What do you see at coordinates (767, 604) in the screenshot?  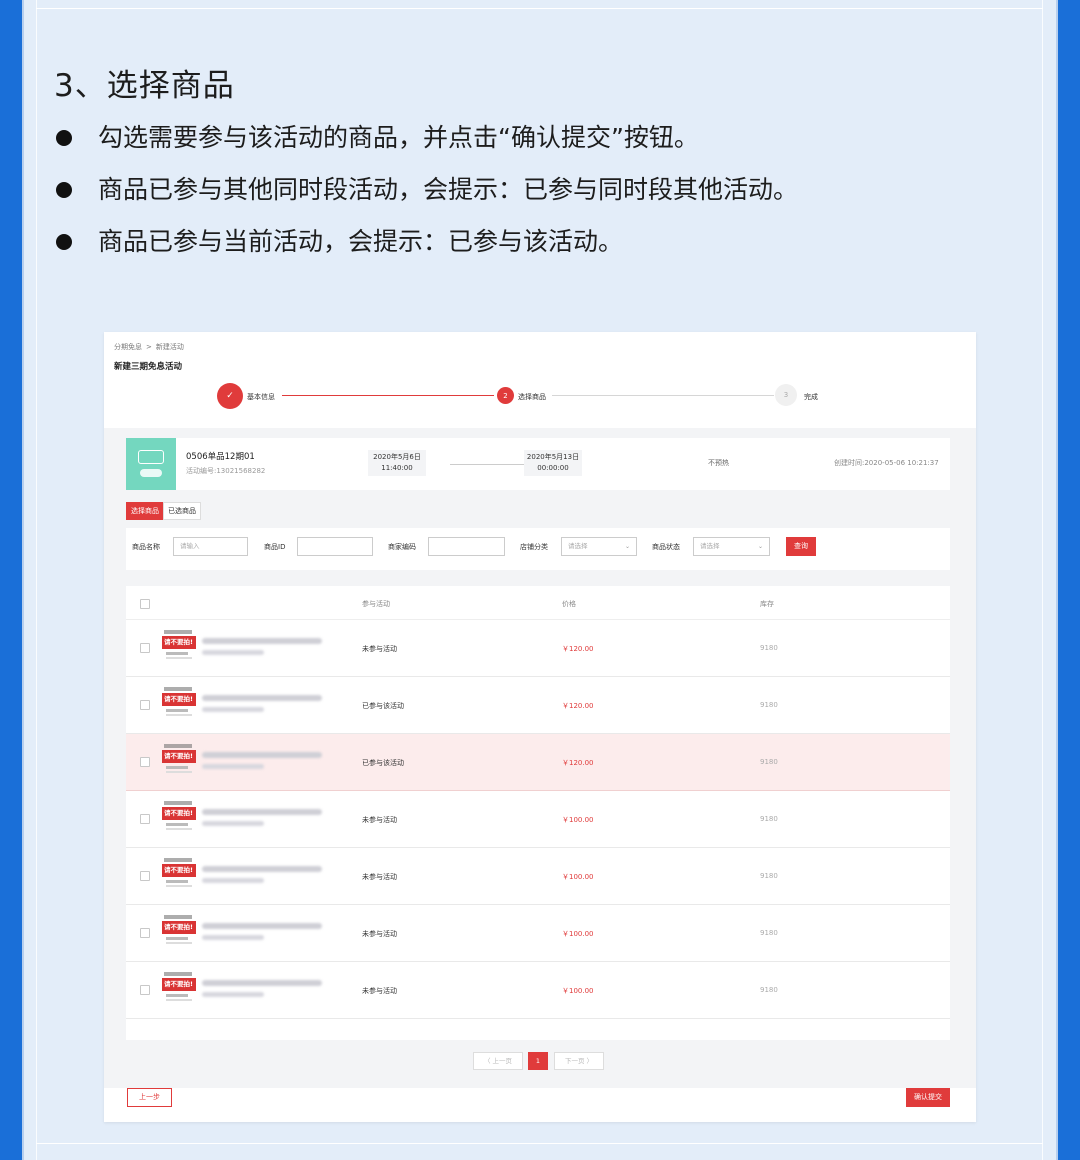 I see `column-header-stock: 库存` at bounding box center [767, 604].